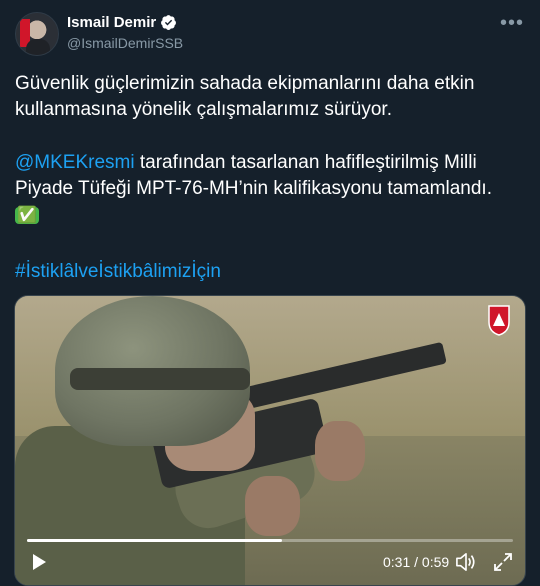 The width and height of the screenshot is (540, 586). Describe the element at coordinates (38, 47) in the screenshot. I see `avatar-figure` at that location.